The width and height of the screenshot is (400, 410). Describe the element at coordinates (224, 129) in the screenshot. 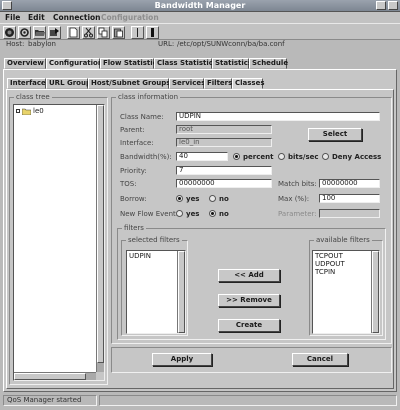

I see `parent-field: root` at that location.